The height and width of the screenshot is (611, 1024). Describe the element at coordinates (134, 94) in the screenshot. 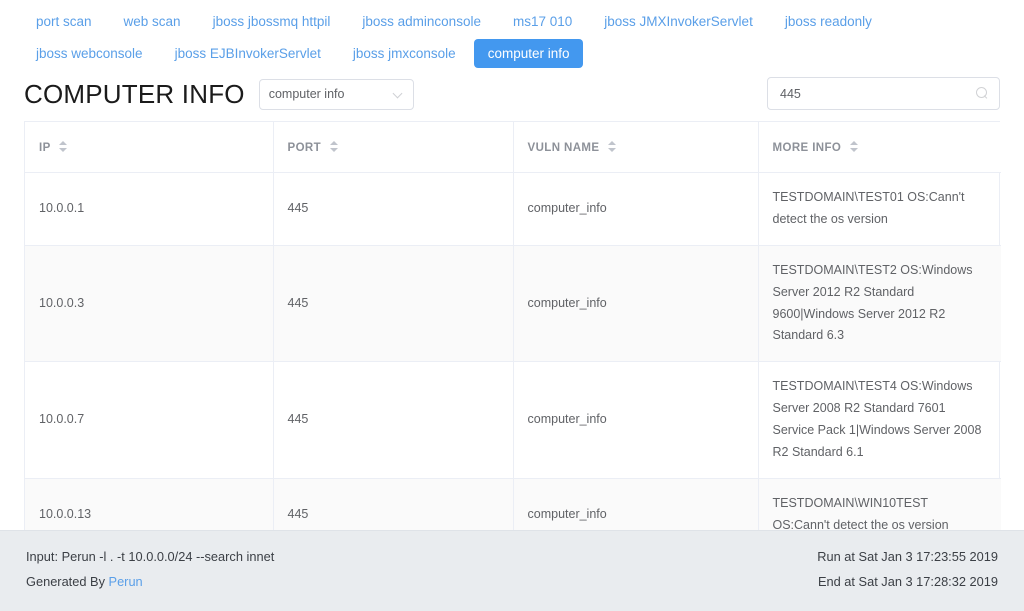

I see `page-title: COMPUTER INFO` at that location.